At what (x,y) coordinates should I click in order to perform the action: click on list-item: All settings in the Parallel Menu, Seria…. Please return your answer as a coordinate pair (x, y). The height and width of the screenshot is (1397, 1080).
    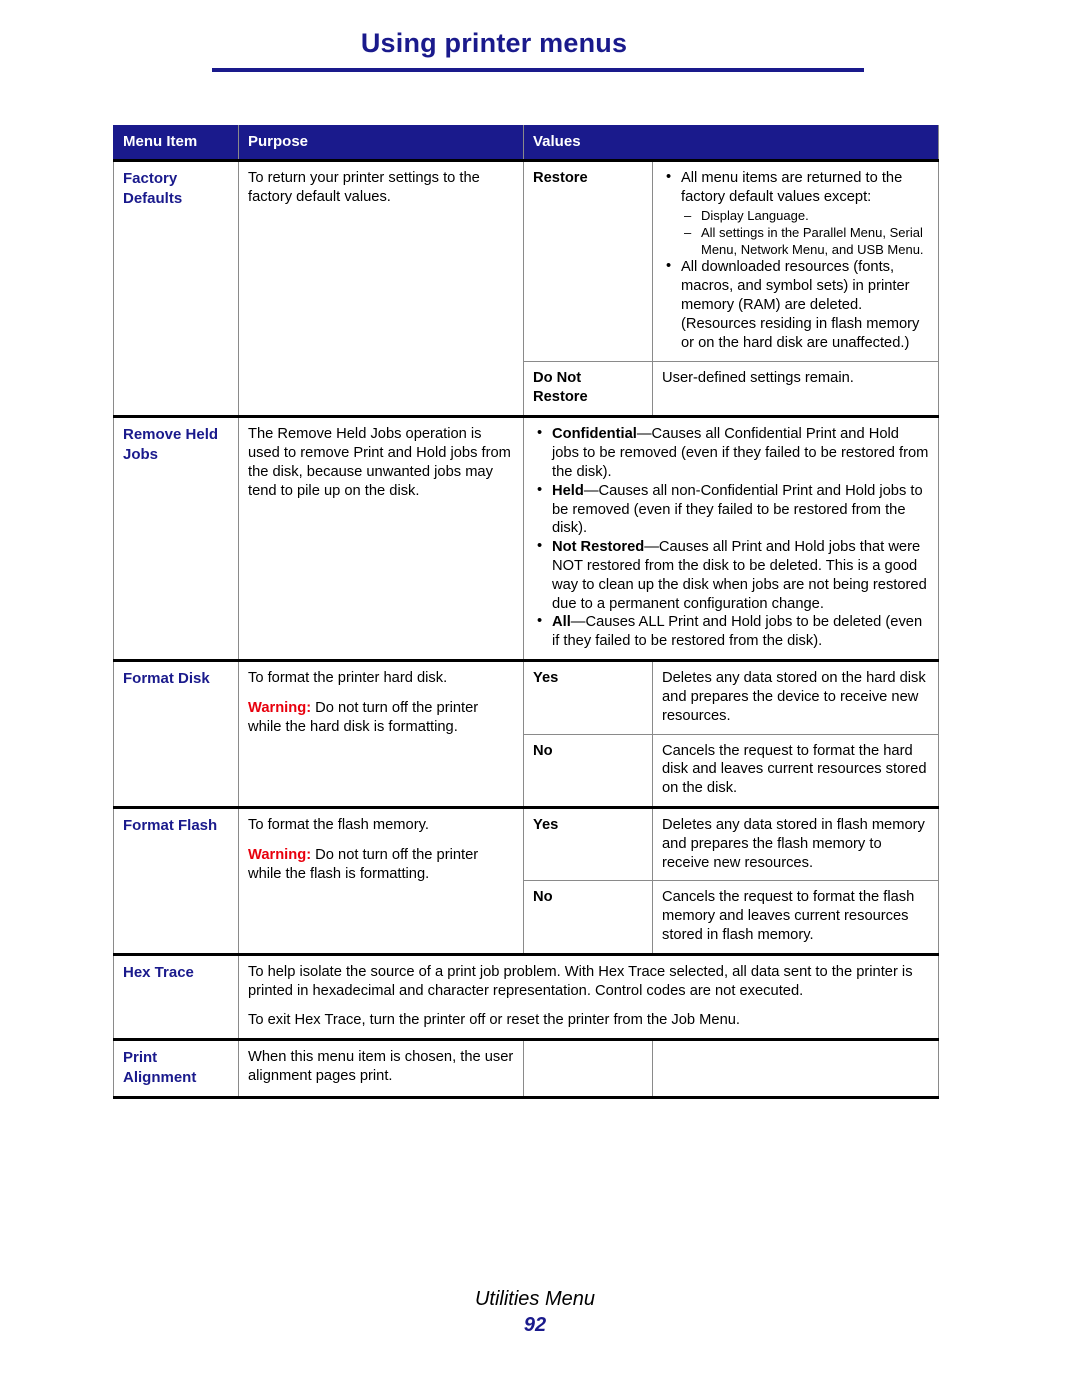
    Looking at the image, I should click on (805, 242).